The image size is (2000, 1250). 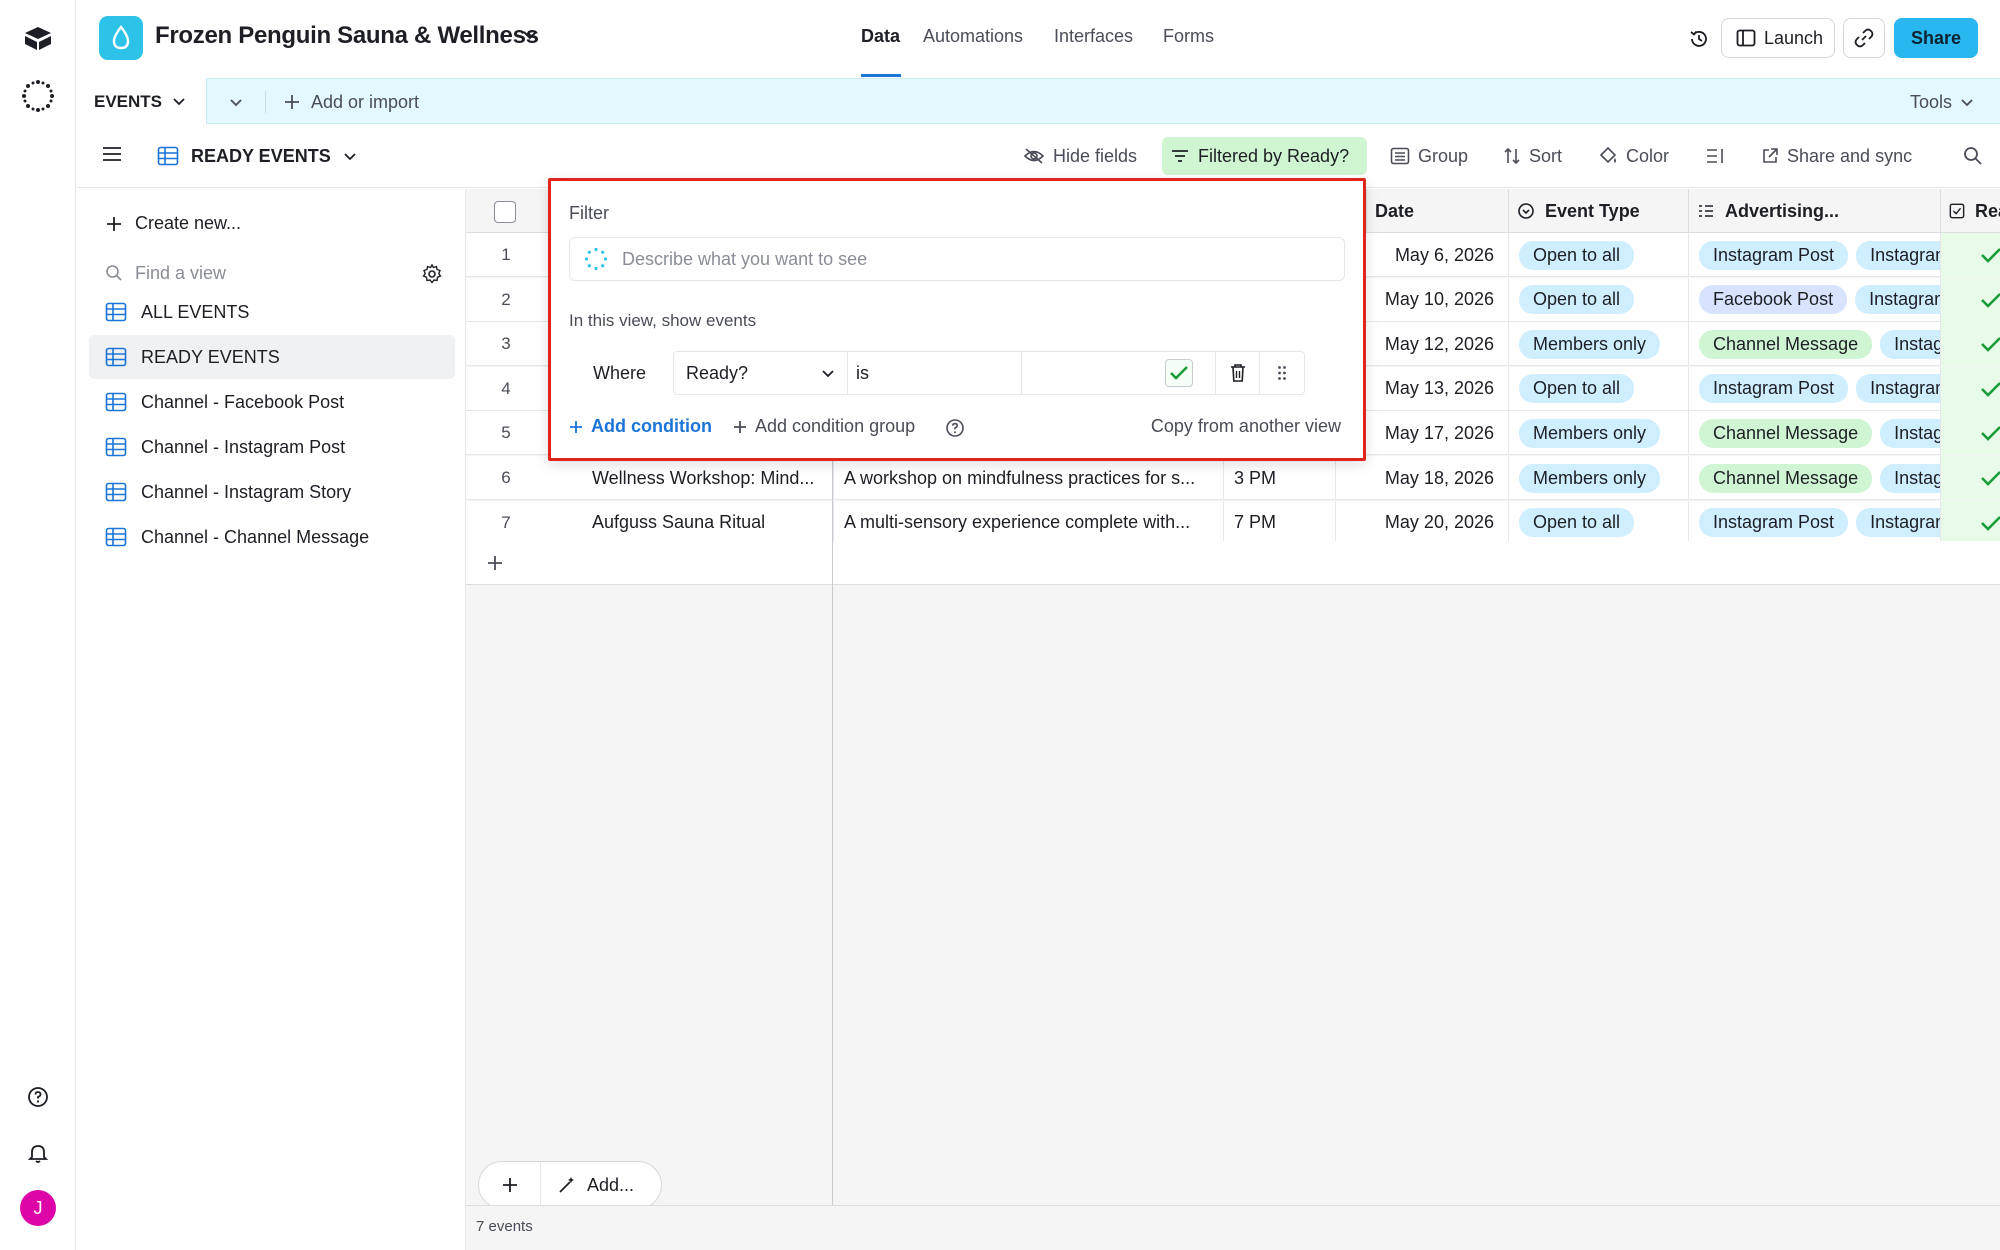 I want to click on avatar: J, so click(x=38, y=1208).